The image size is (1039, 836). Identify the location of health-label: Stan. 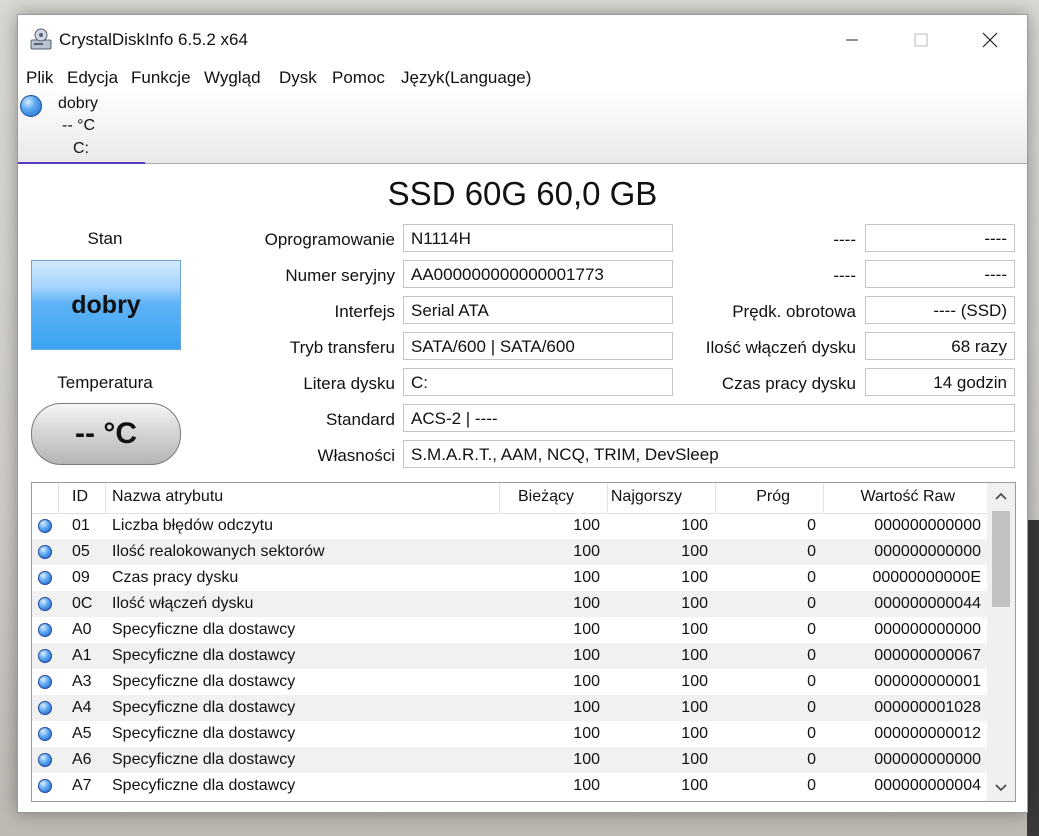
(105, 238).